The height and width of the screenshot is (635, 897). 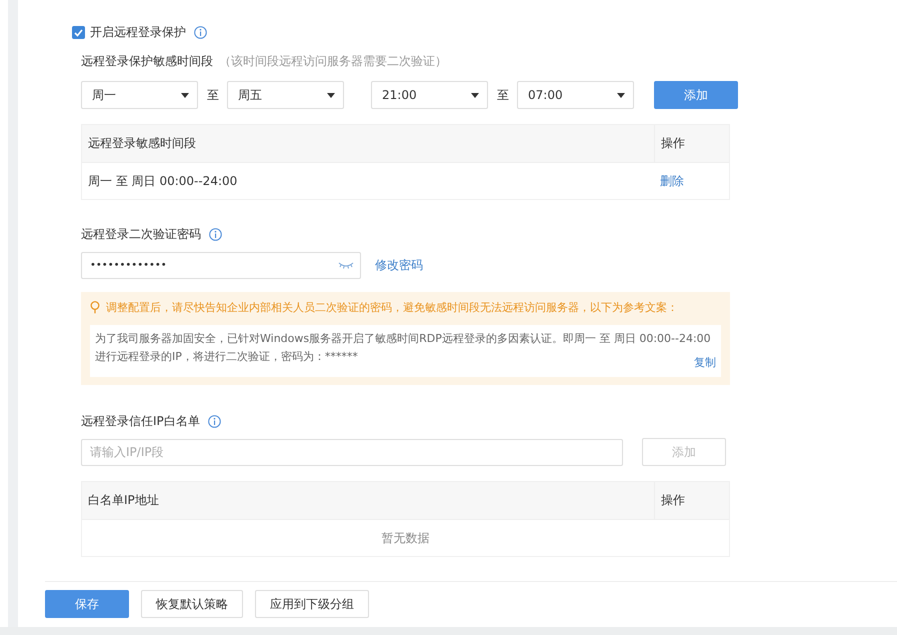 What do you see at coordinates (138, 32) in the screenshot?
I see `checkbox-label: 开启远程登录保护` at bounding box center [138, 32].